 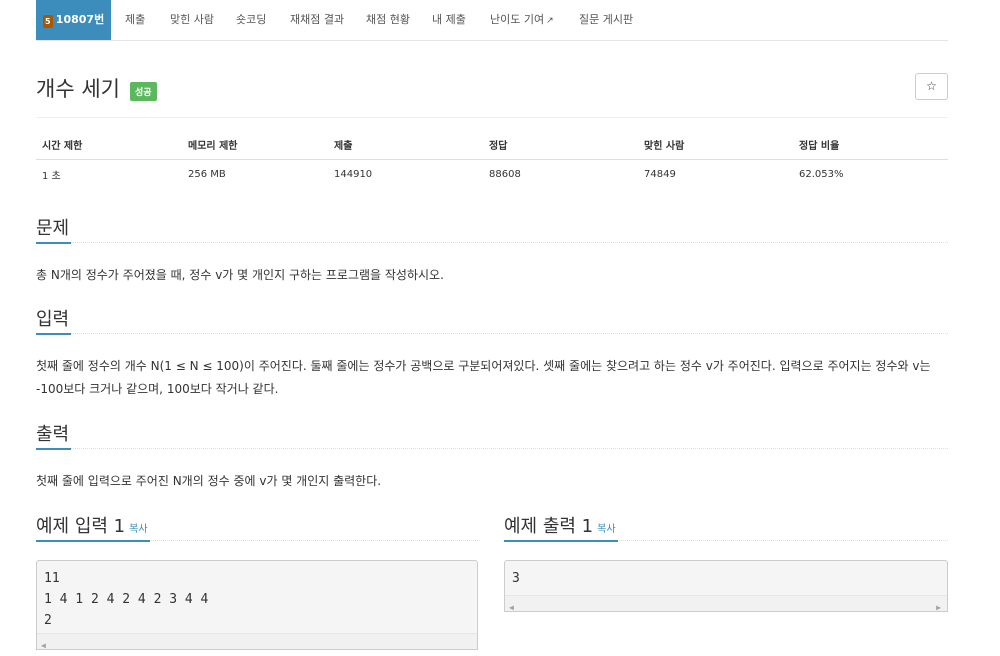 What do you see at coordinates (54, 435) in the screenshot?
I see `output-heading: 출력` at bounding box center [54, 435].